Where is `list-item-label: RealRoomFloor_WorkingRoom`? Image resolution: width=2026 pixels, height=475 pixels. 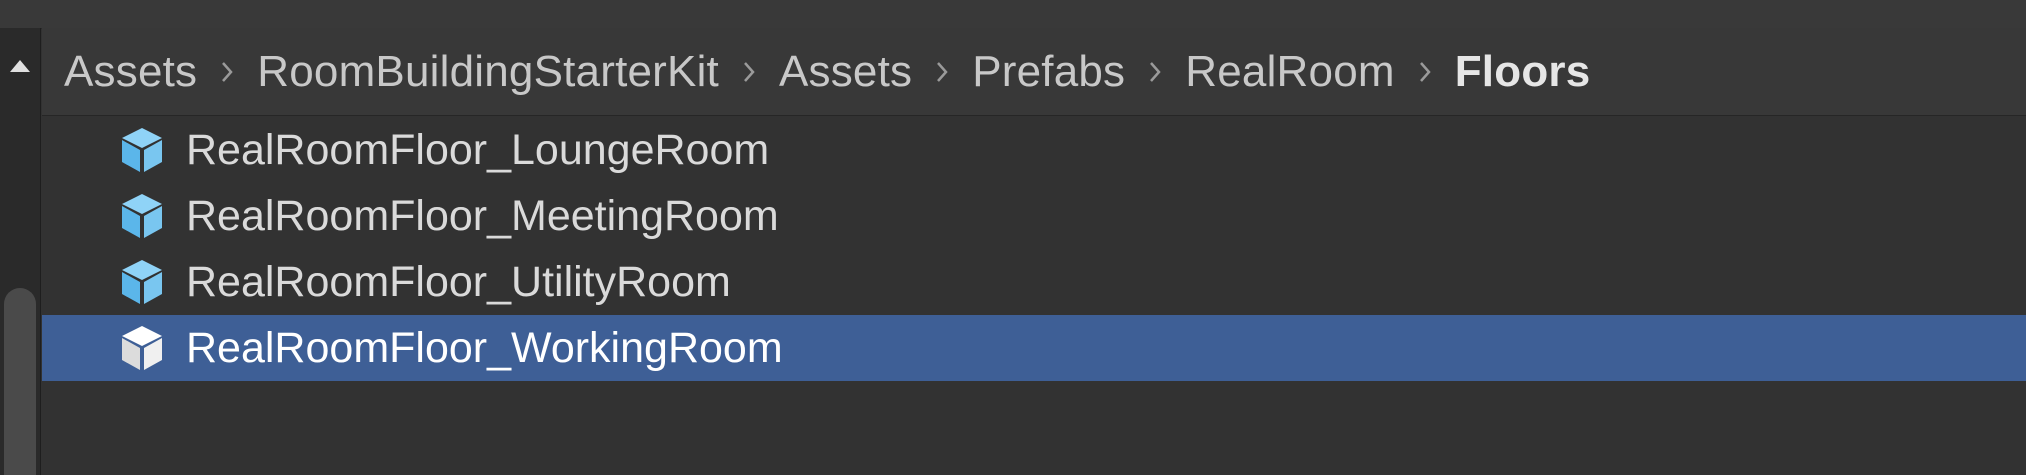
list-item-label: RealRoomFloor_WorkingRoom is located at coordinates (484, 347).